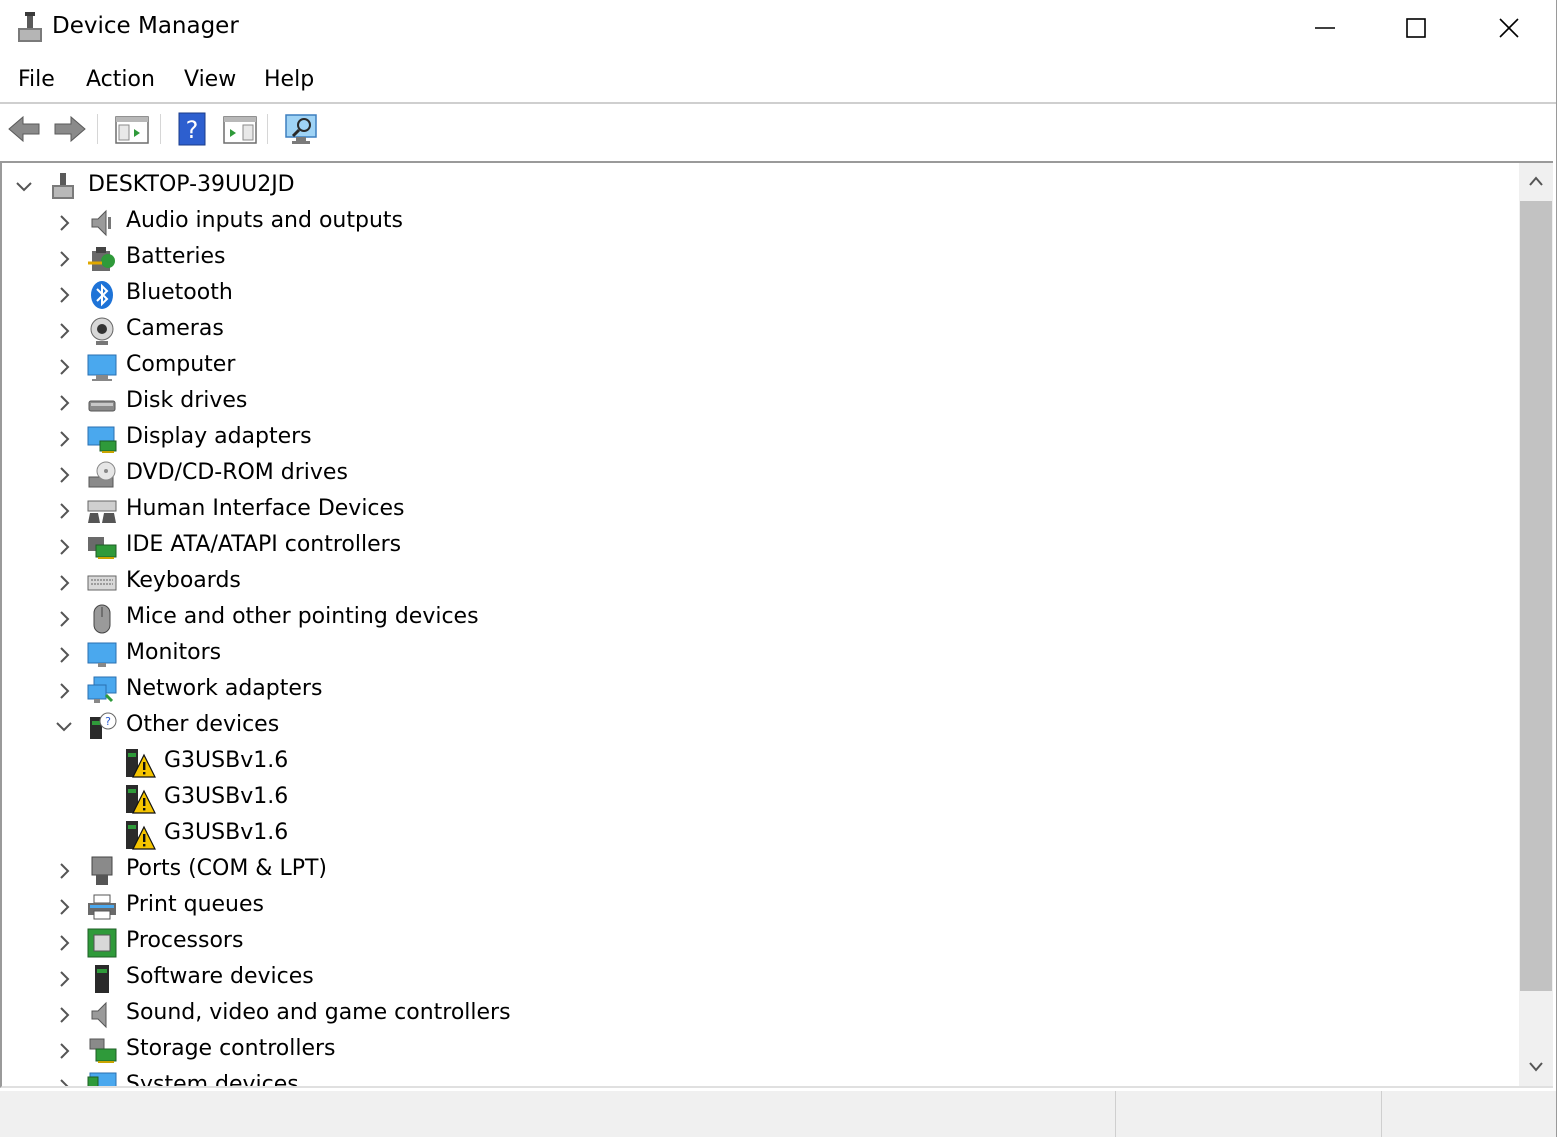 This screenshot has height=1137, width=1557. Describe the element at coordinates (759, 655) in the screenshot. I see `tree-category-item: Monitors` at that location.